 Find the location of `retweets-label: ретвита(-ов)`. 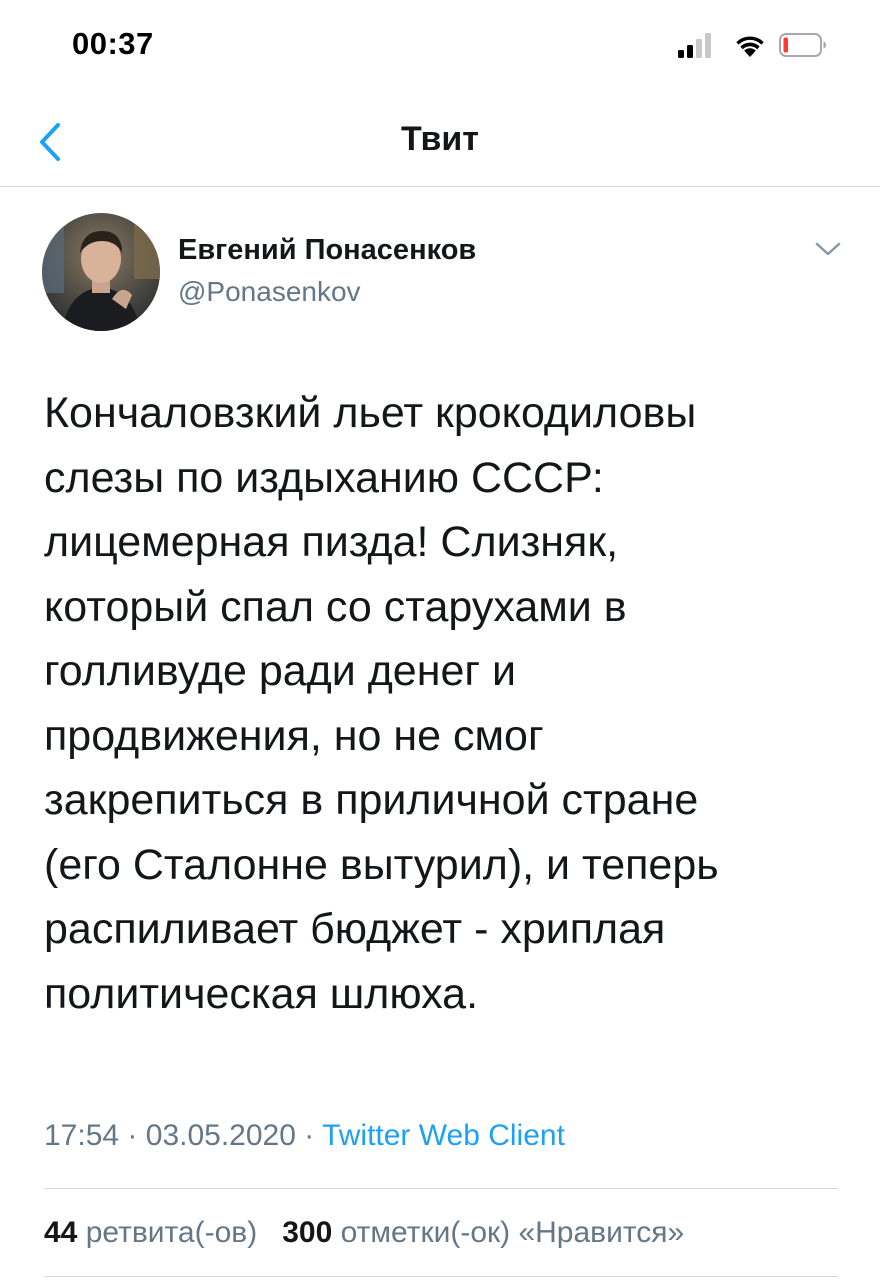

retweets-label: ретвита(-ов) is located at coordinates (171, 1232).